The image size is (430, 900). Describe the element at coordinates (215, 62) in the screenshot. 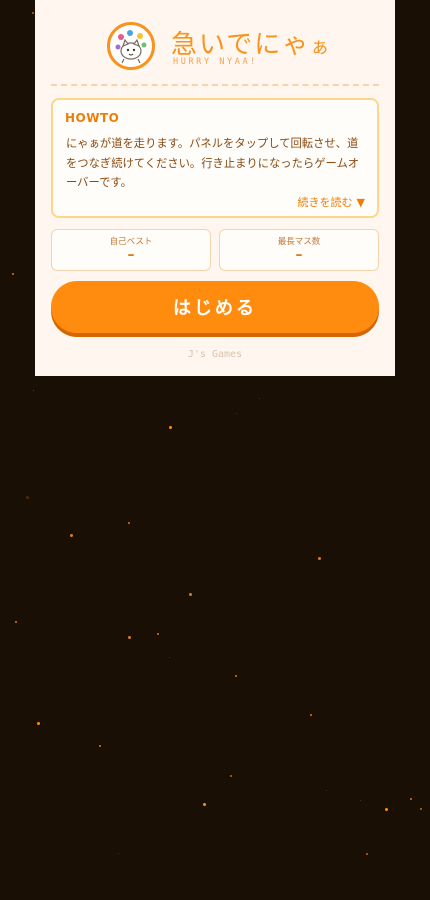

I see `app-subtitle: HURRY NYAA!` at that location.